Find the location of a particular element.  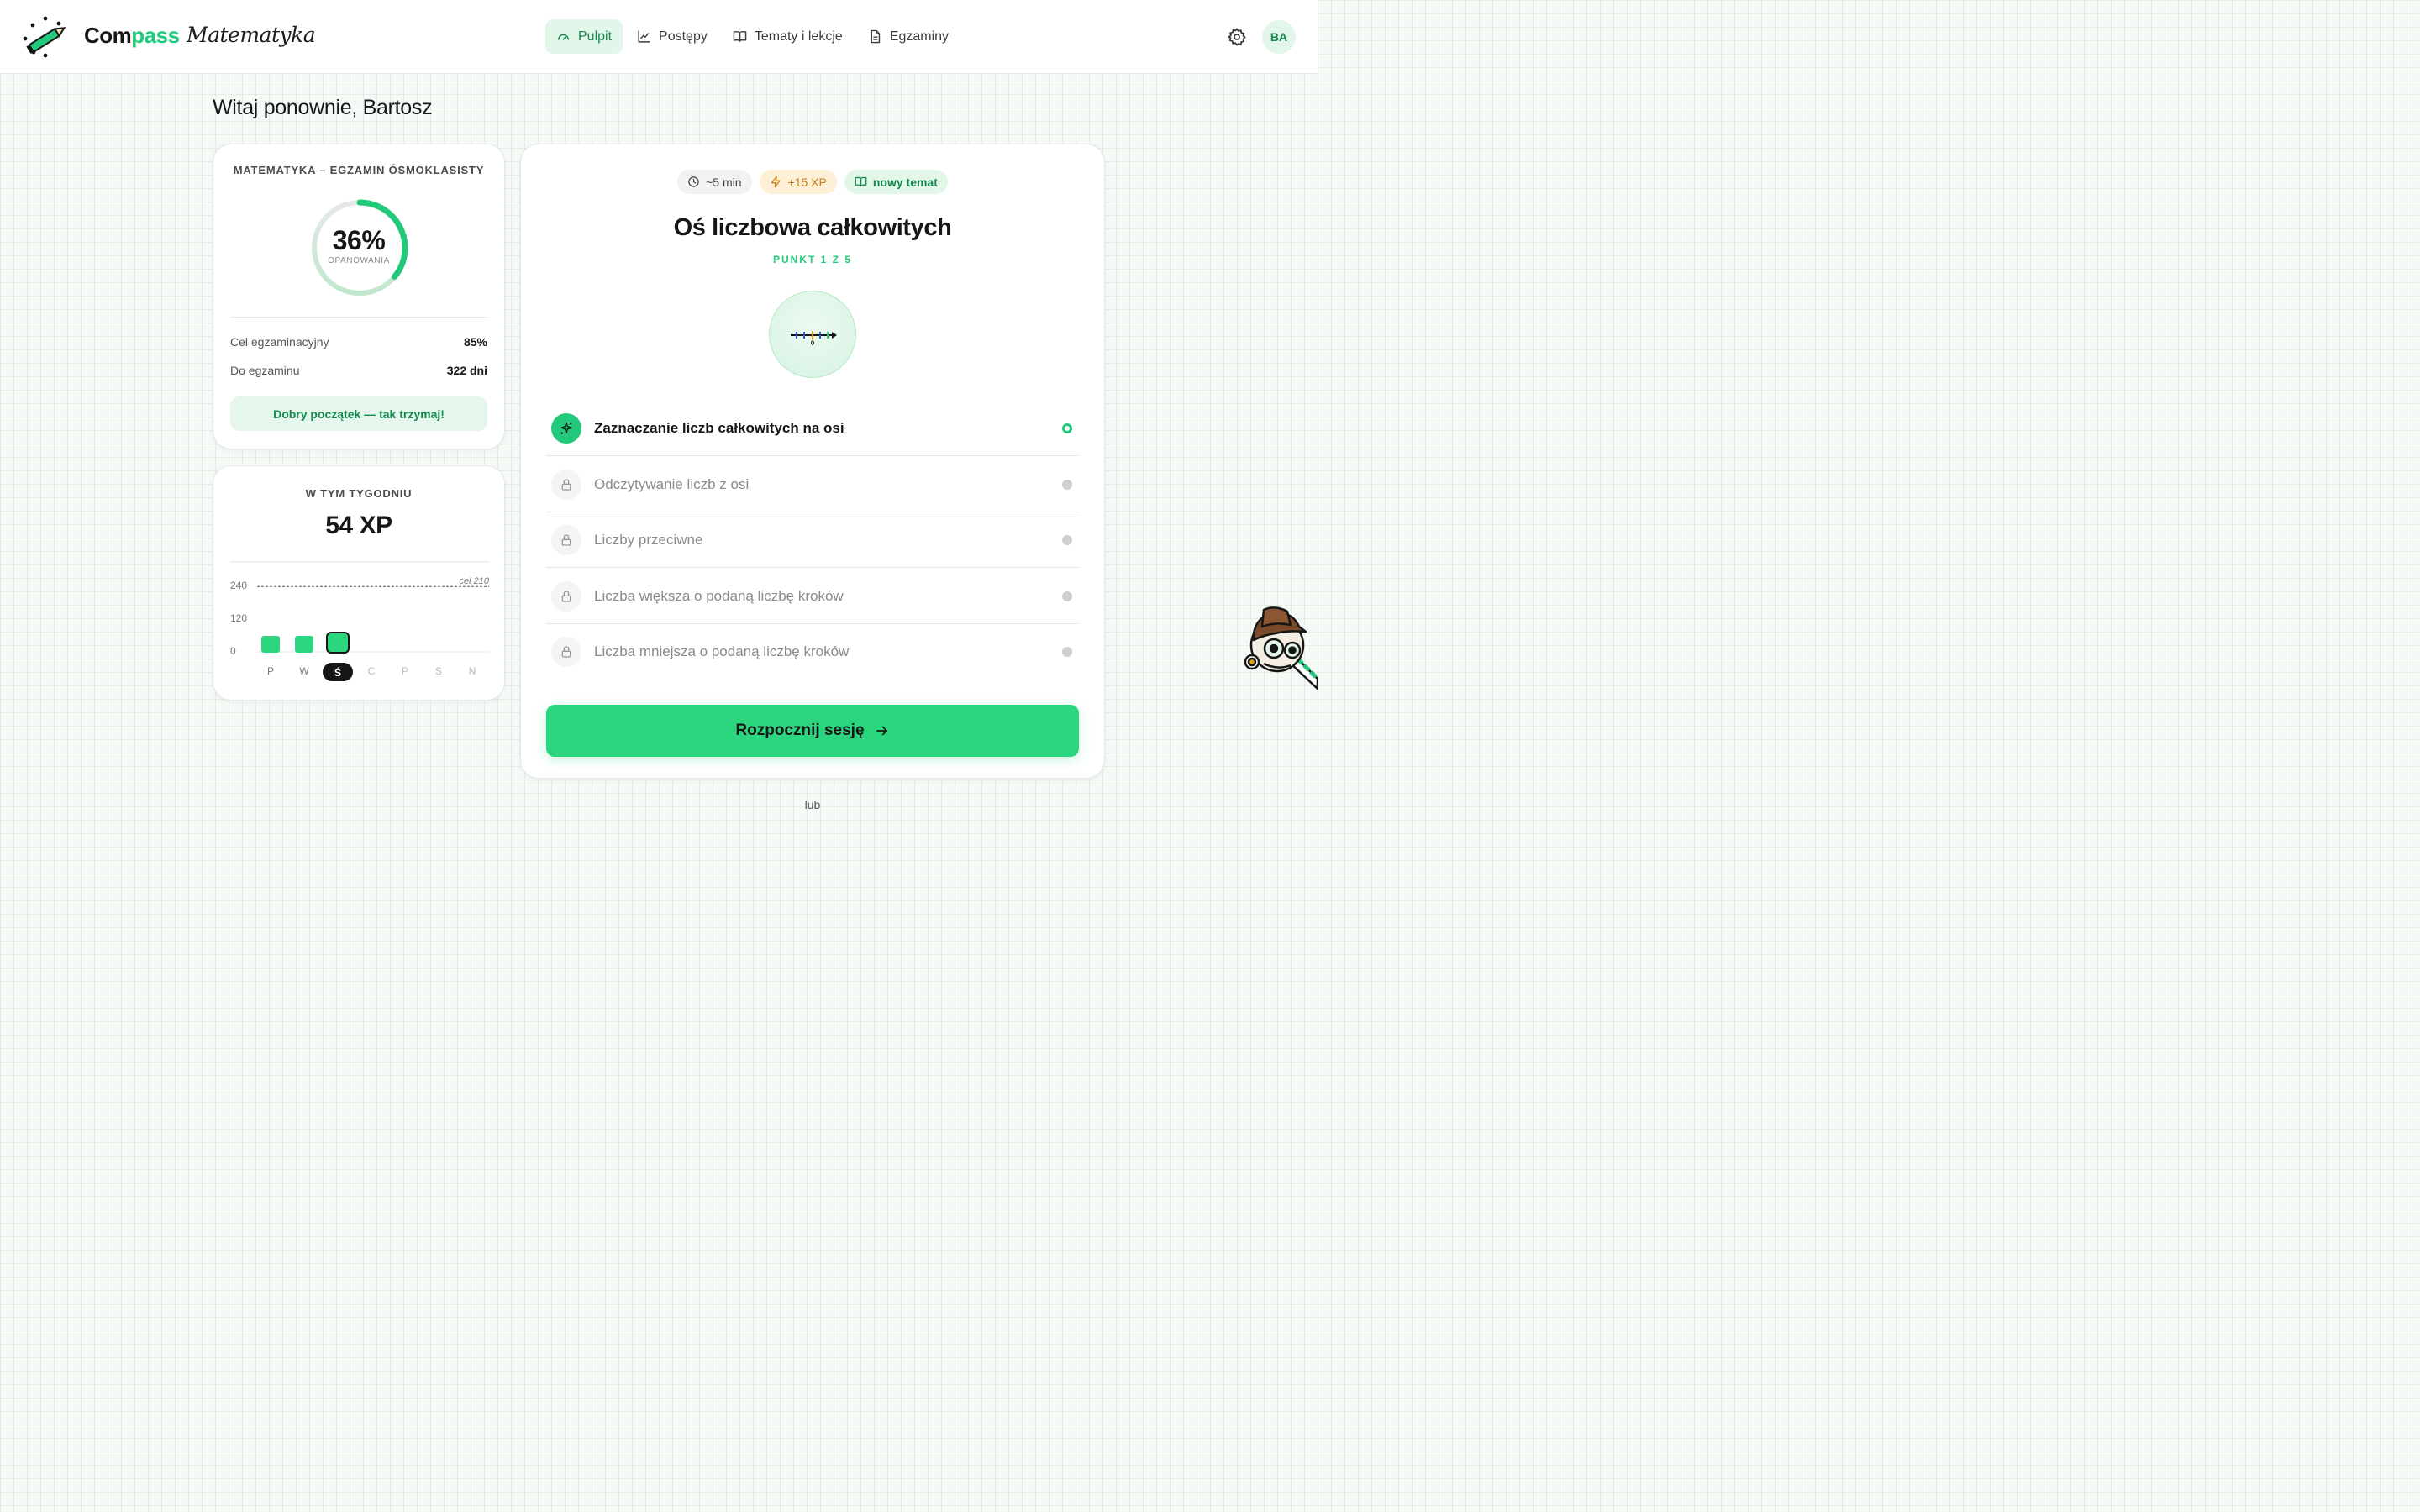

lesson-item-2: Odczytywanie liczb z osi is located at coordinates (812, 484).